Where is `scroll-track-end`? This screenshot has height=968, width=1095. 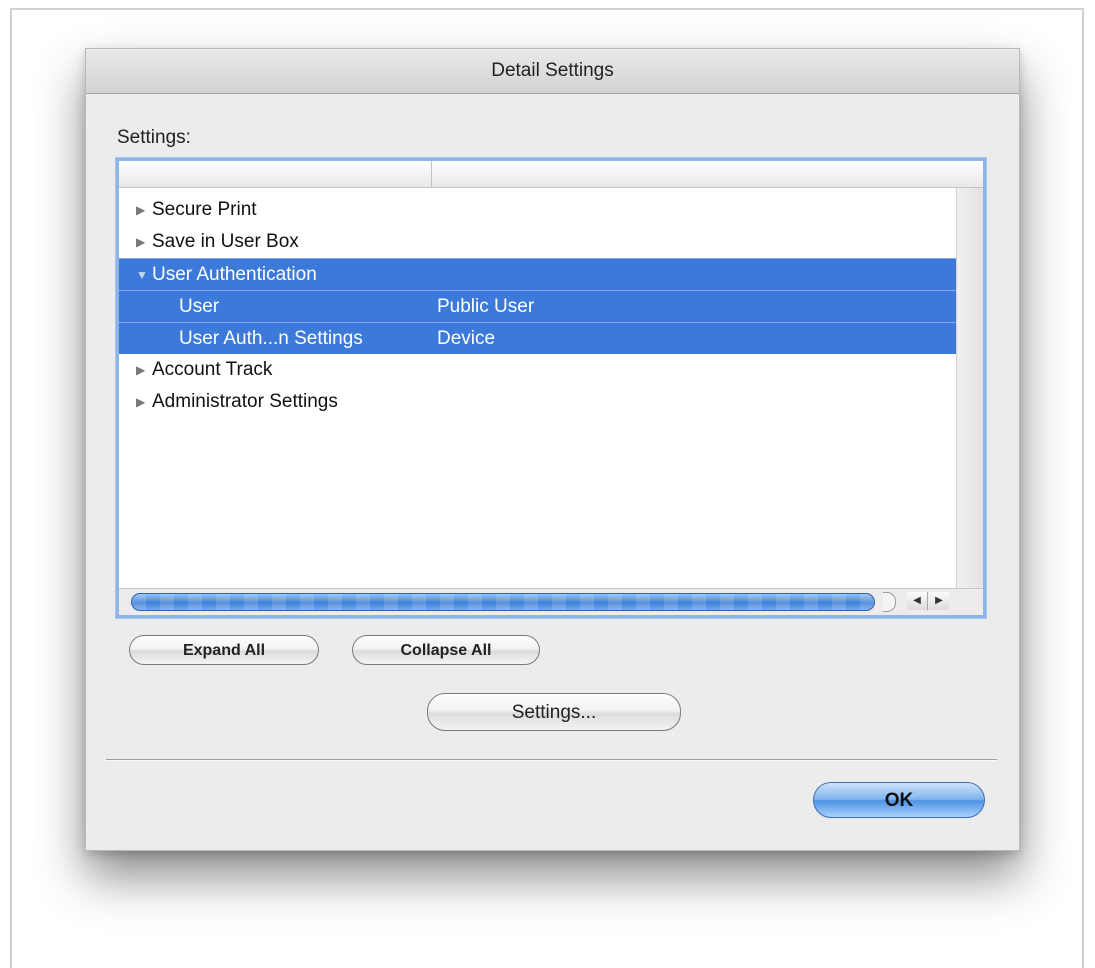
scroll-track-end is located at coordinates (889, 602).